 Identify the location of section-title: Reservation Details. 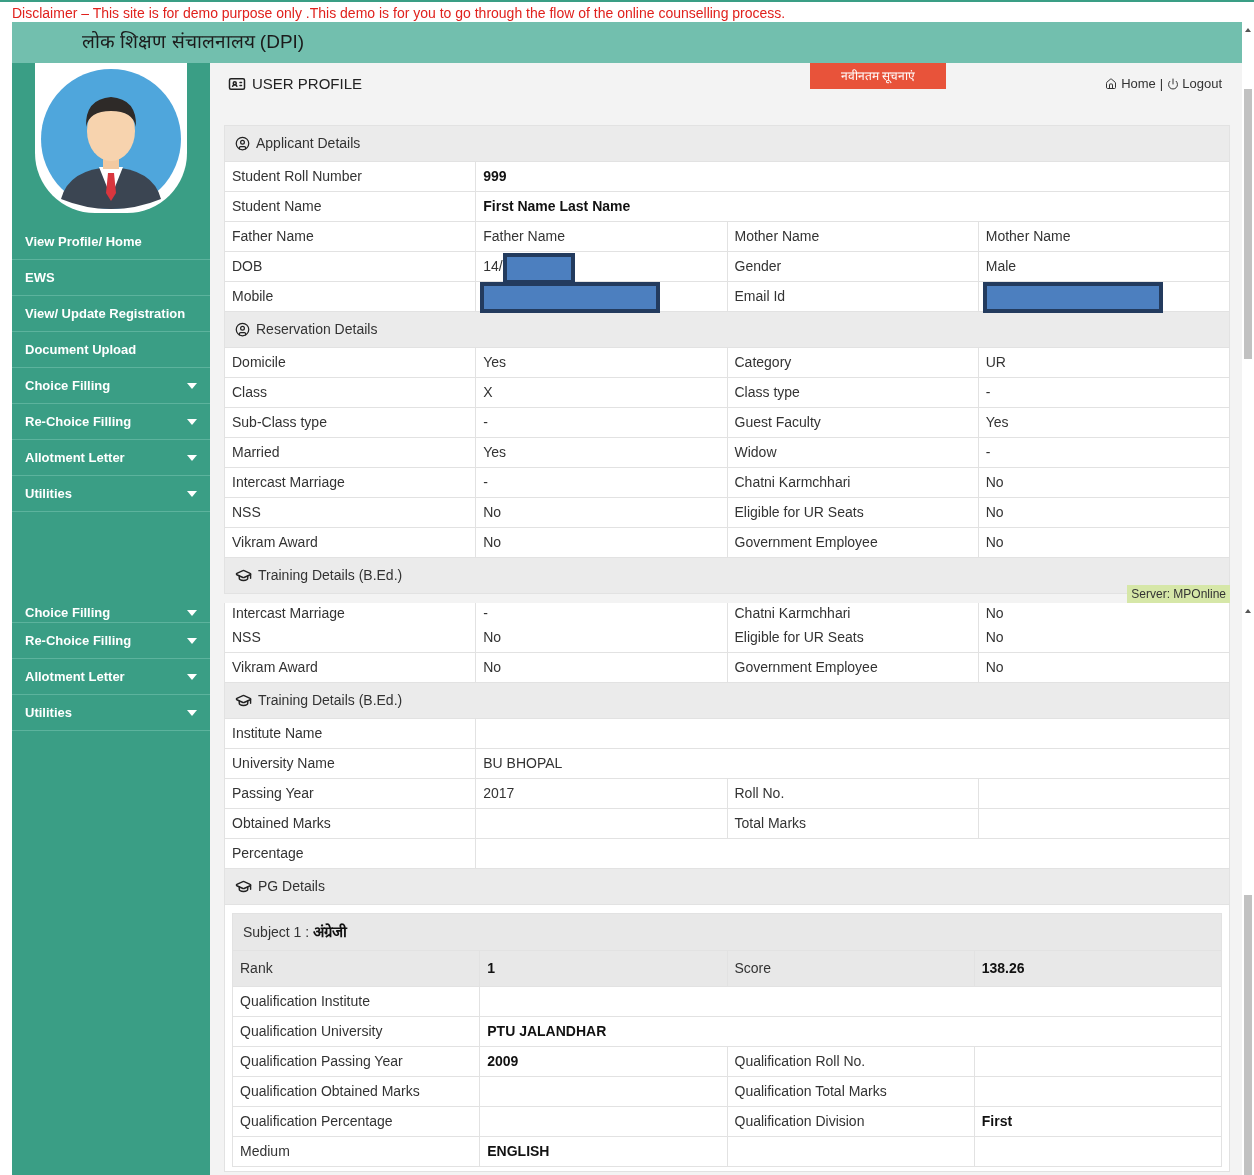
(317, 329).